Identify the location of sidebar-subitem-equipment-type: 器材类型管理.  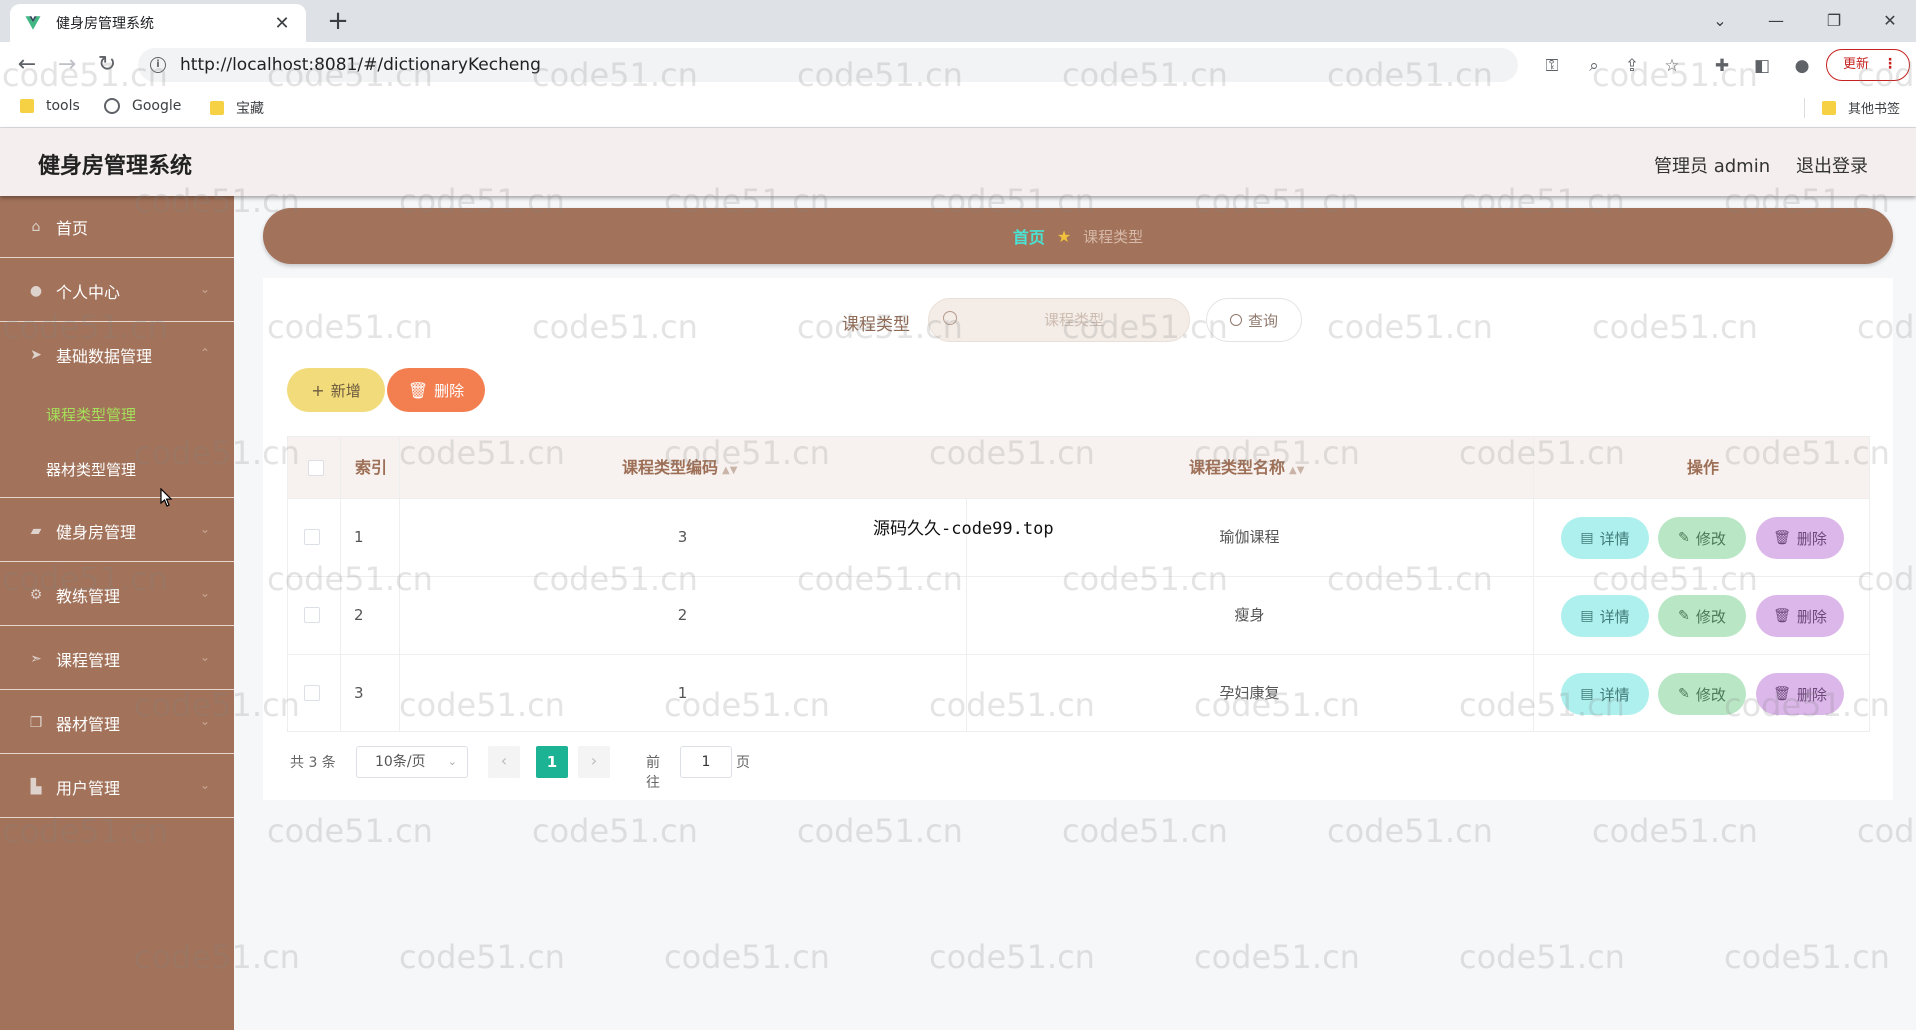
(117, 470).